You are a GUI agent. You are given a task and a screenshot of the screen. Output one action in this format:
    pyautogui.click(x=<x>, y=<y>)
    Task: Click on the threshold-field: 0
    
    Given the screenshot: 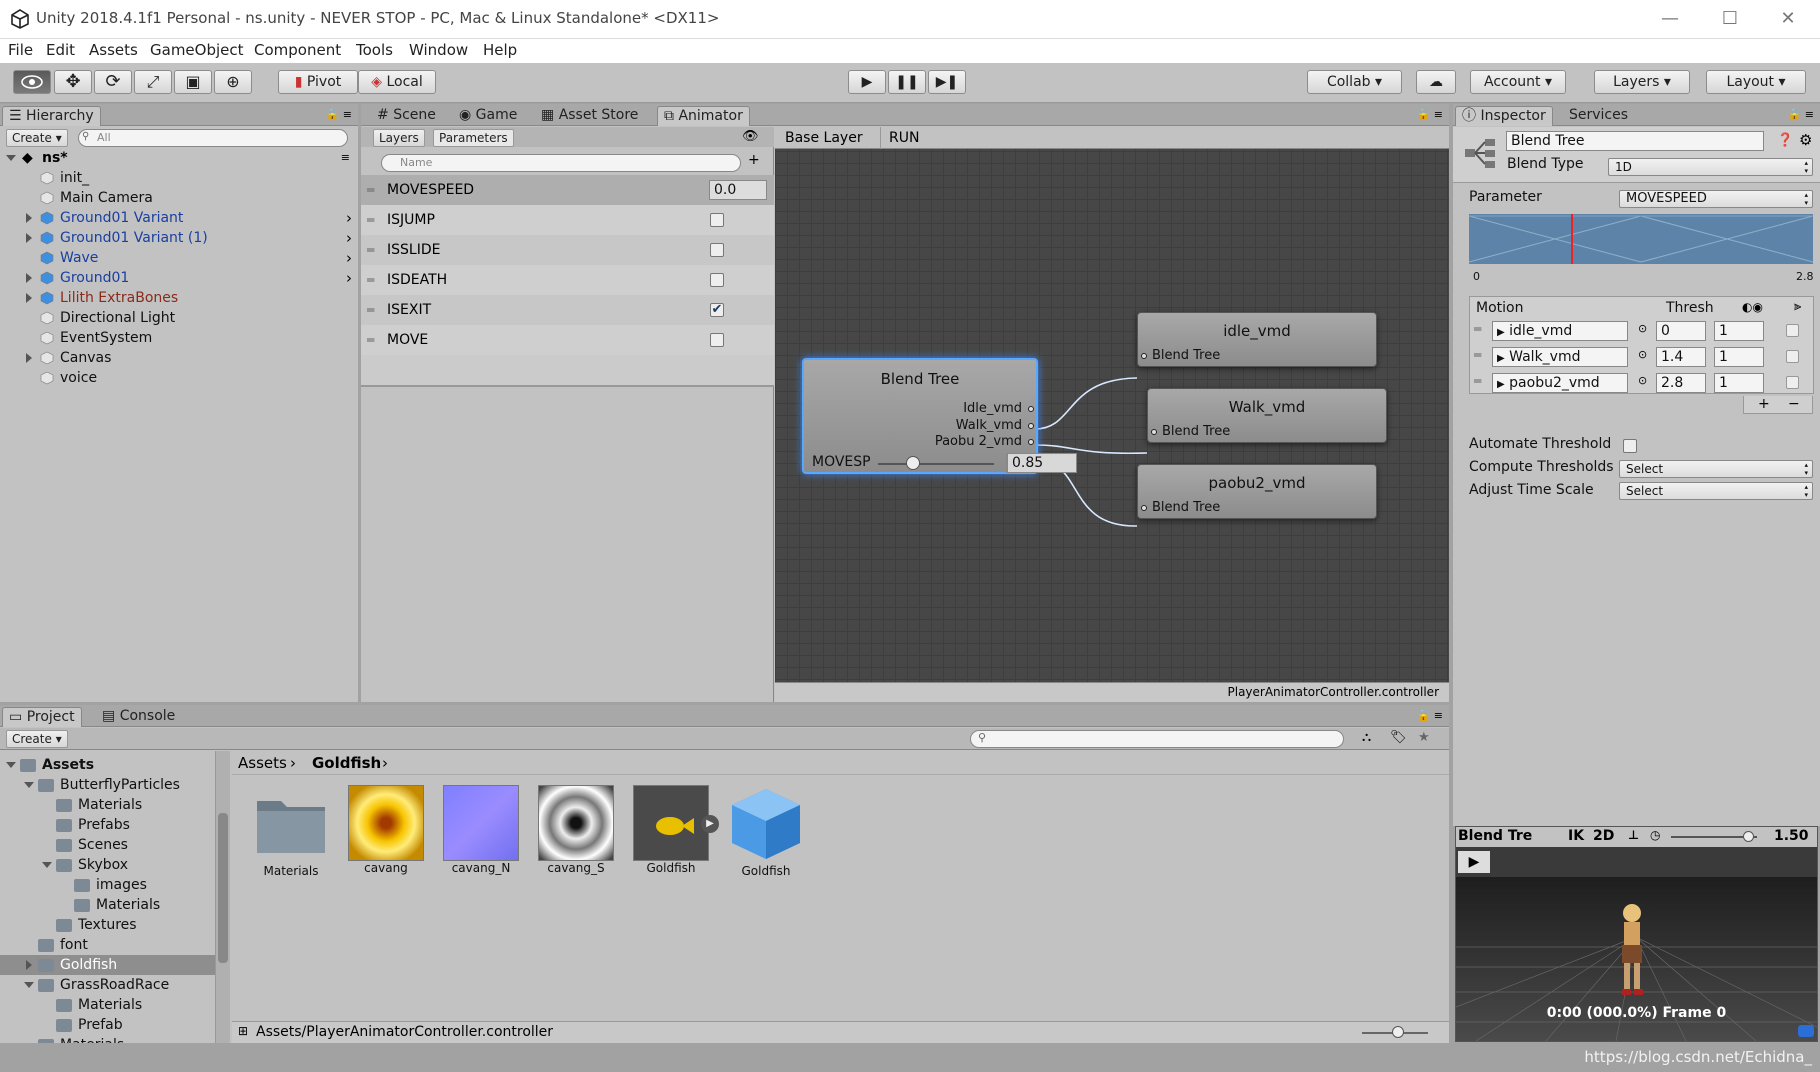 What is the action you would take?
    pyautogui.click(x=1681, y=331)
    